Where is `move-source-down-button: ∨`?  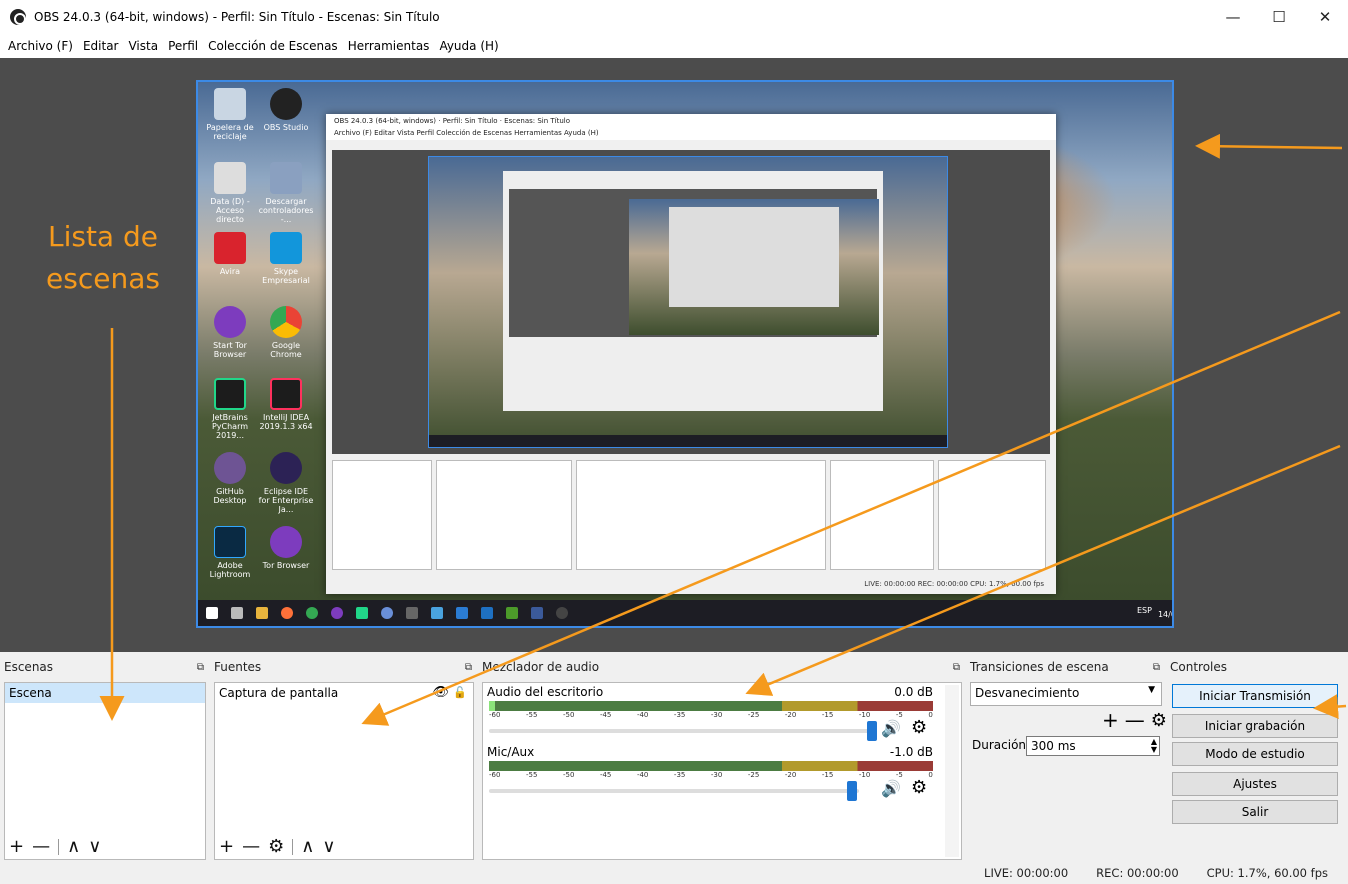
move-source-down-button: ∨ is located at coordinates (328, 846).